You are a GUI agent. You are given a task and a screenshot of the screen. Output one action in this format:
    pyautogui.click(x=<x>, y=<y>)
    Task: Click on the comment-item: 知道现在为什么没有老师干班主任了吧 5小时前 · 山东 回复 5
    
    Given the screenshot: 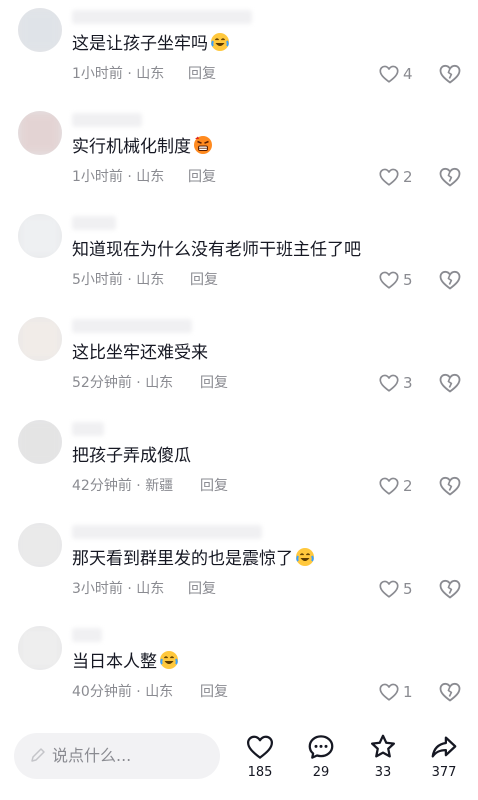 What is the action you would take?
    pyautogui.click(x=239, y=257)
    